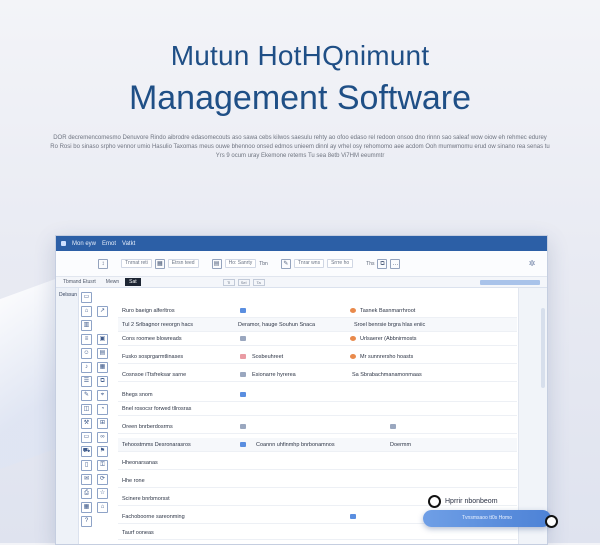 Image resolution: width=600 pixels, height=545 pixels. Describe the element at coordinates (102, 479) in the screenshot. I see `sync-icon: ⟳` at that location.